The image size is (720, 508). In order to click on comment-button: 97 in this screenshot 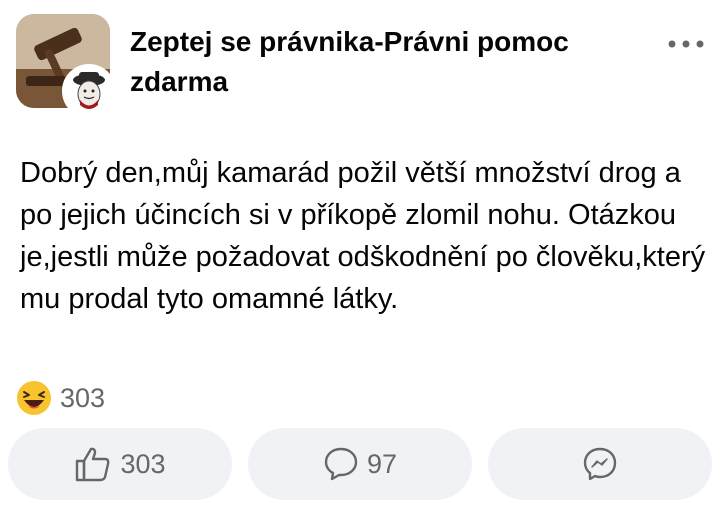, I will do `click(360, 464)`.